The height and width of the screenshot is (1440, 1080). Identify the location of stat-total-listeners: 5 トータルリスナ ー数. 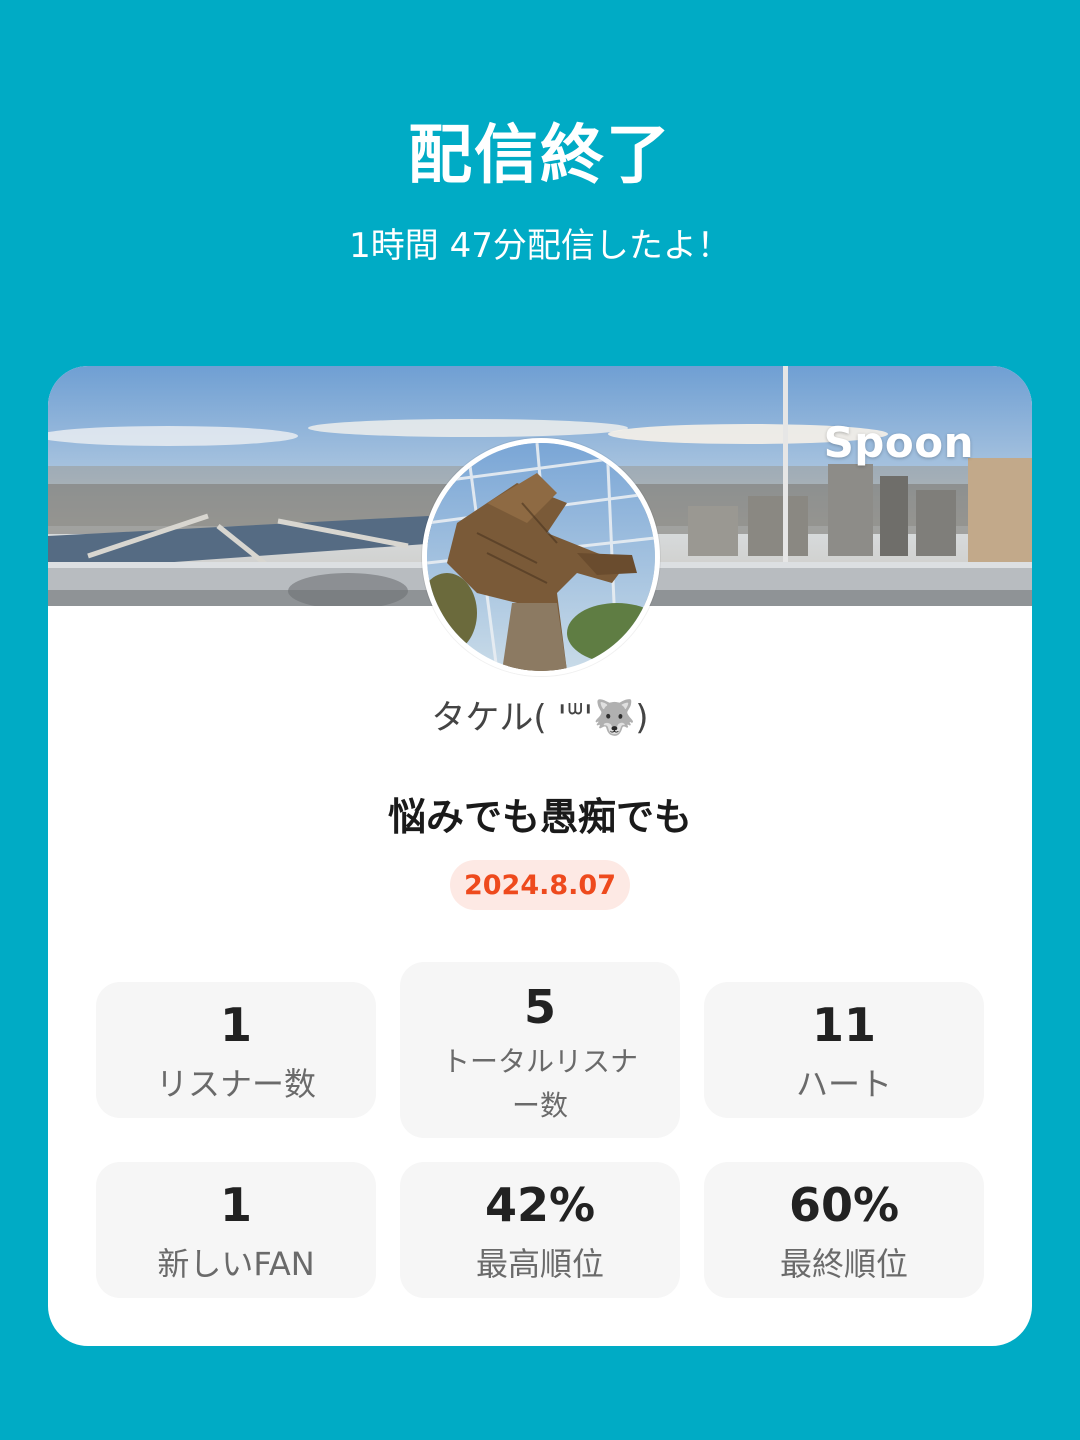
(540, 1050).